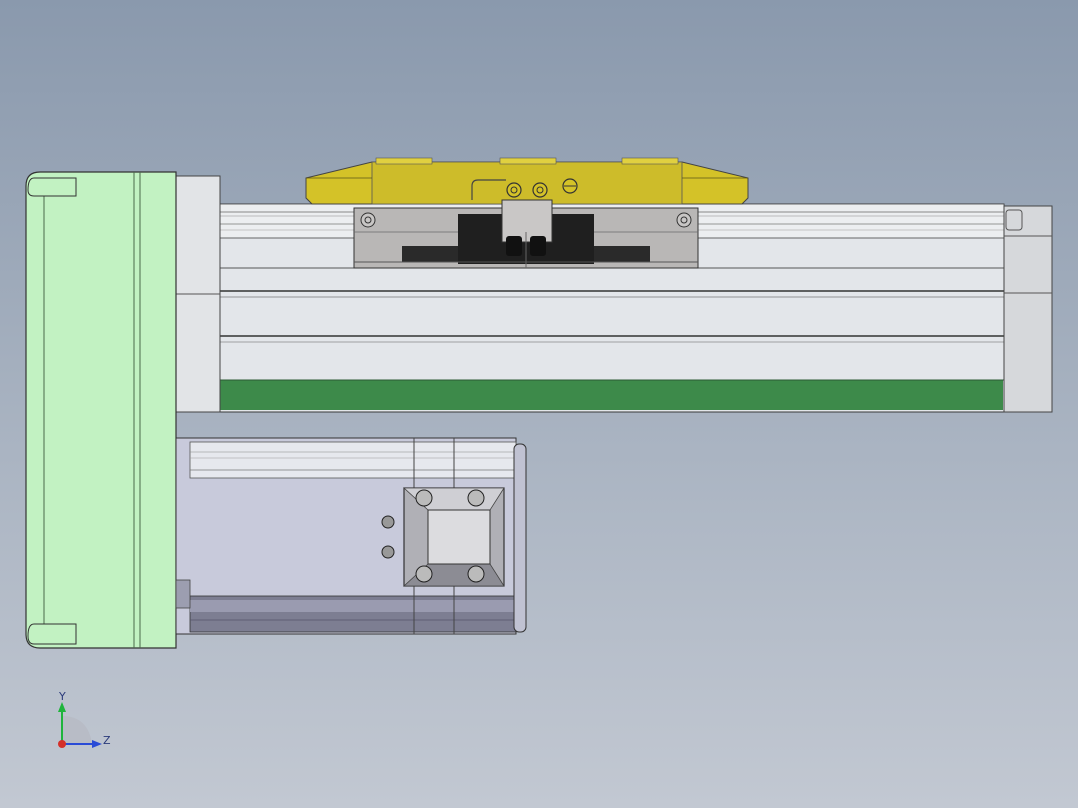 The height and width of the screenshot is (808, 1078). I want to click on coupling-housing, so click(198, 294).